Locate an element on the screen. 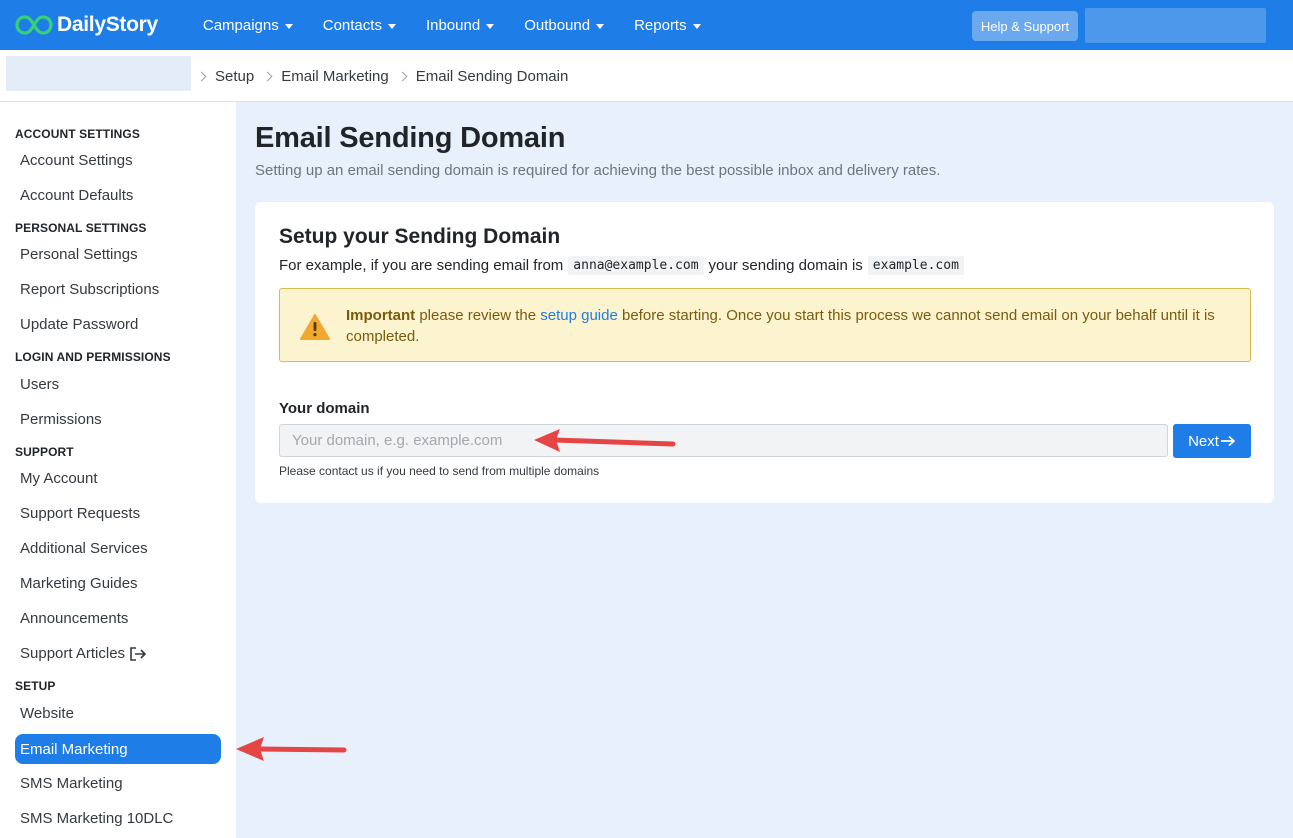 The height and width of the screenshot is (838, 1293). card-title: Setup your Sending Domain is located at coordinates (420, 236).